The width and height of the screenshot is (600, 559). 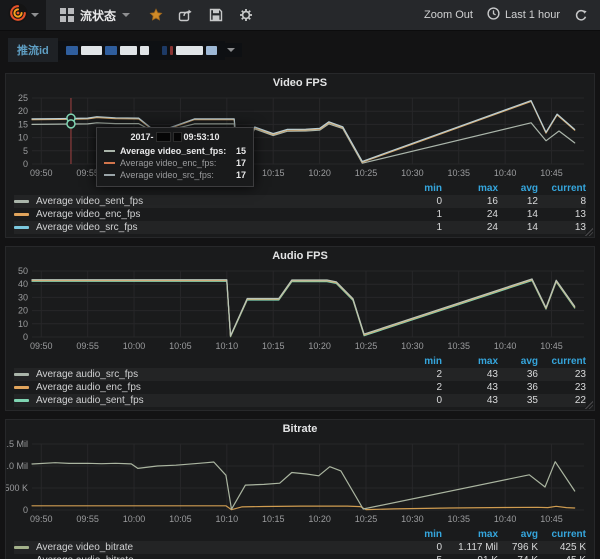 I want to click on legend-stat-value: 23, so click(x=580, y=374).